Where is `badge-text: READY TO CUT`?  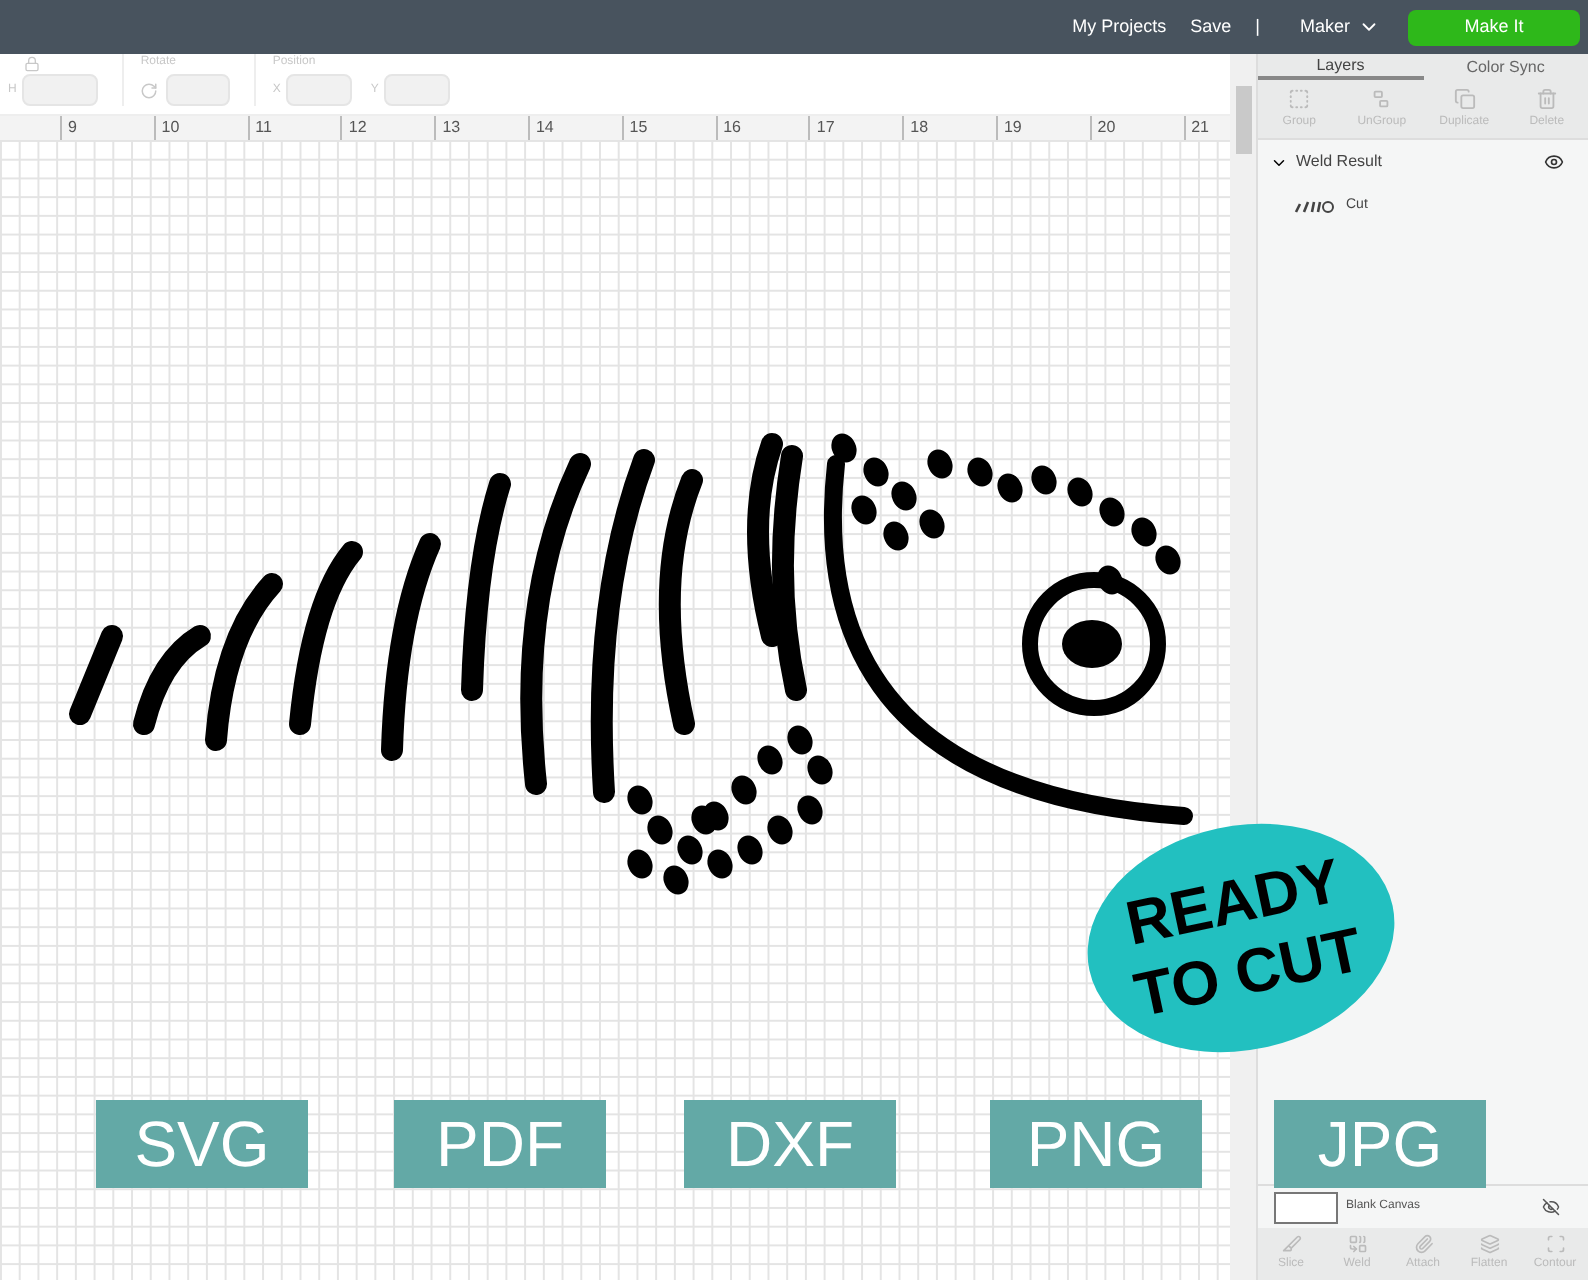
badge-text: READY TO CUT is located at coordinates (1243, 939).